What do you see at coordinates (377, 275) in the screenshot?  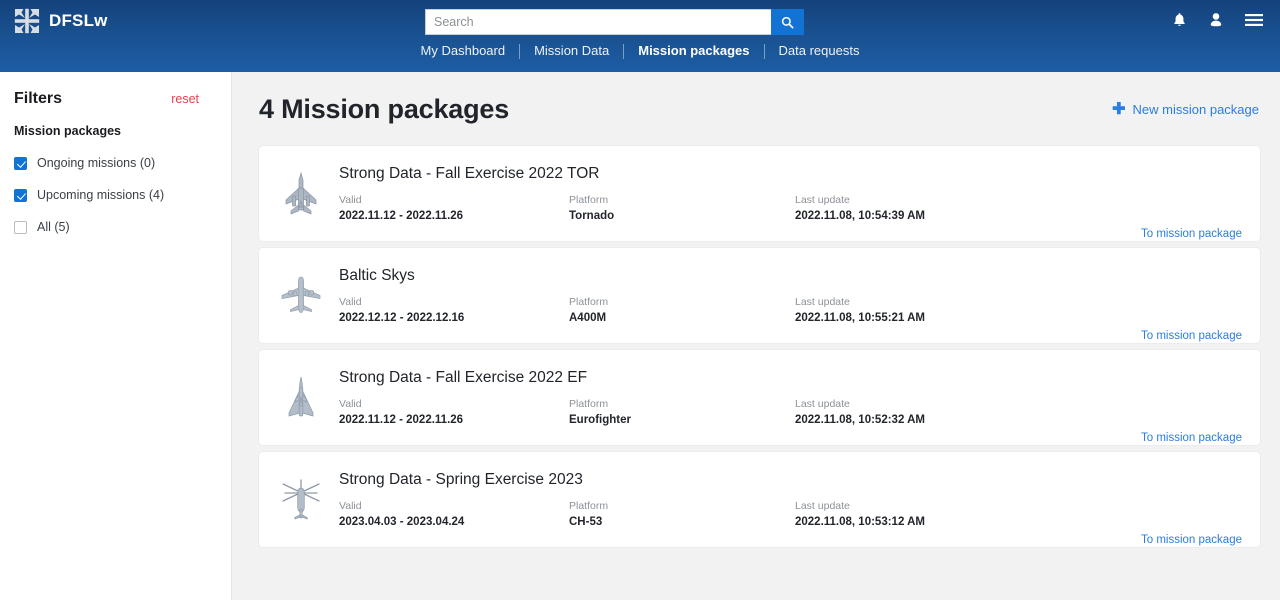 I see `card-title: Baltic Skys` at bounding box center [377, 275].